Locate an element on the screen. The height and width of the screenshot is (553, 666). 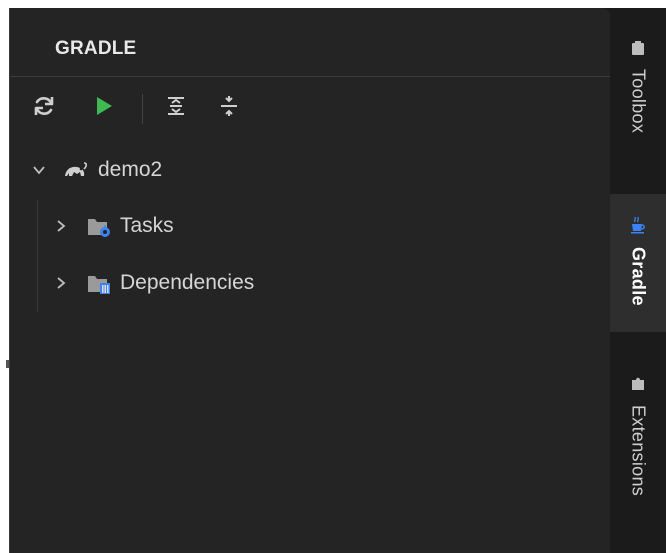
gradle-elephant-icon is located at coordinates (75, 170).